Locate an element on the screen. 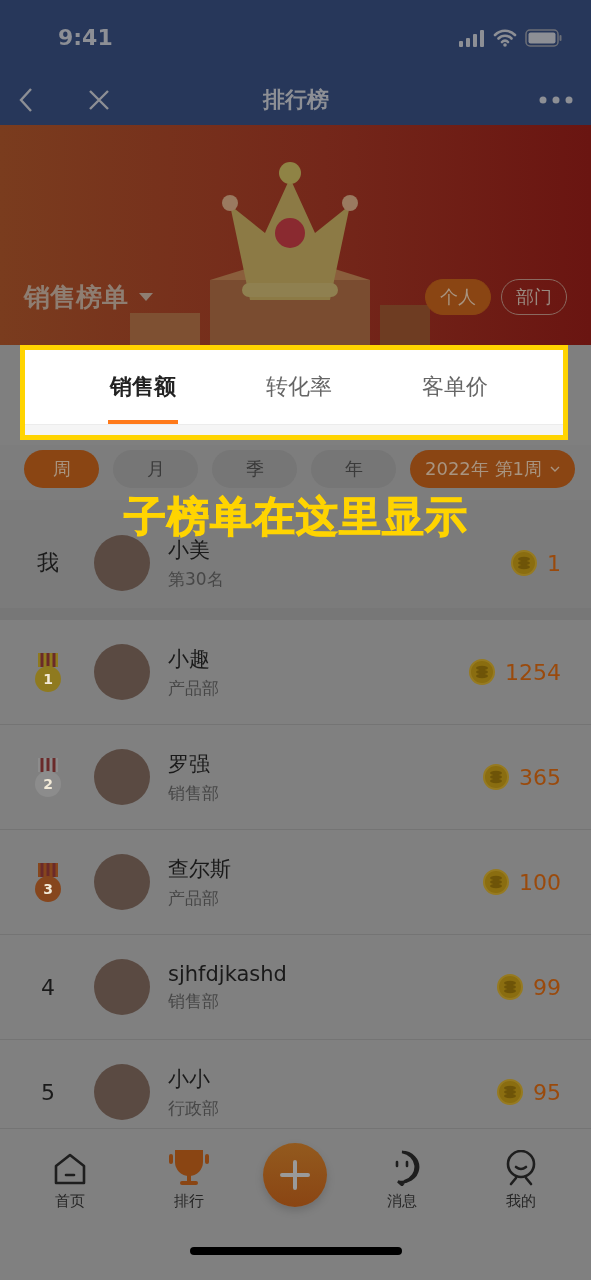 The height and width of the screenshot is (1280, 591). rank-number: 5 is located at coordinates (48, 1092).